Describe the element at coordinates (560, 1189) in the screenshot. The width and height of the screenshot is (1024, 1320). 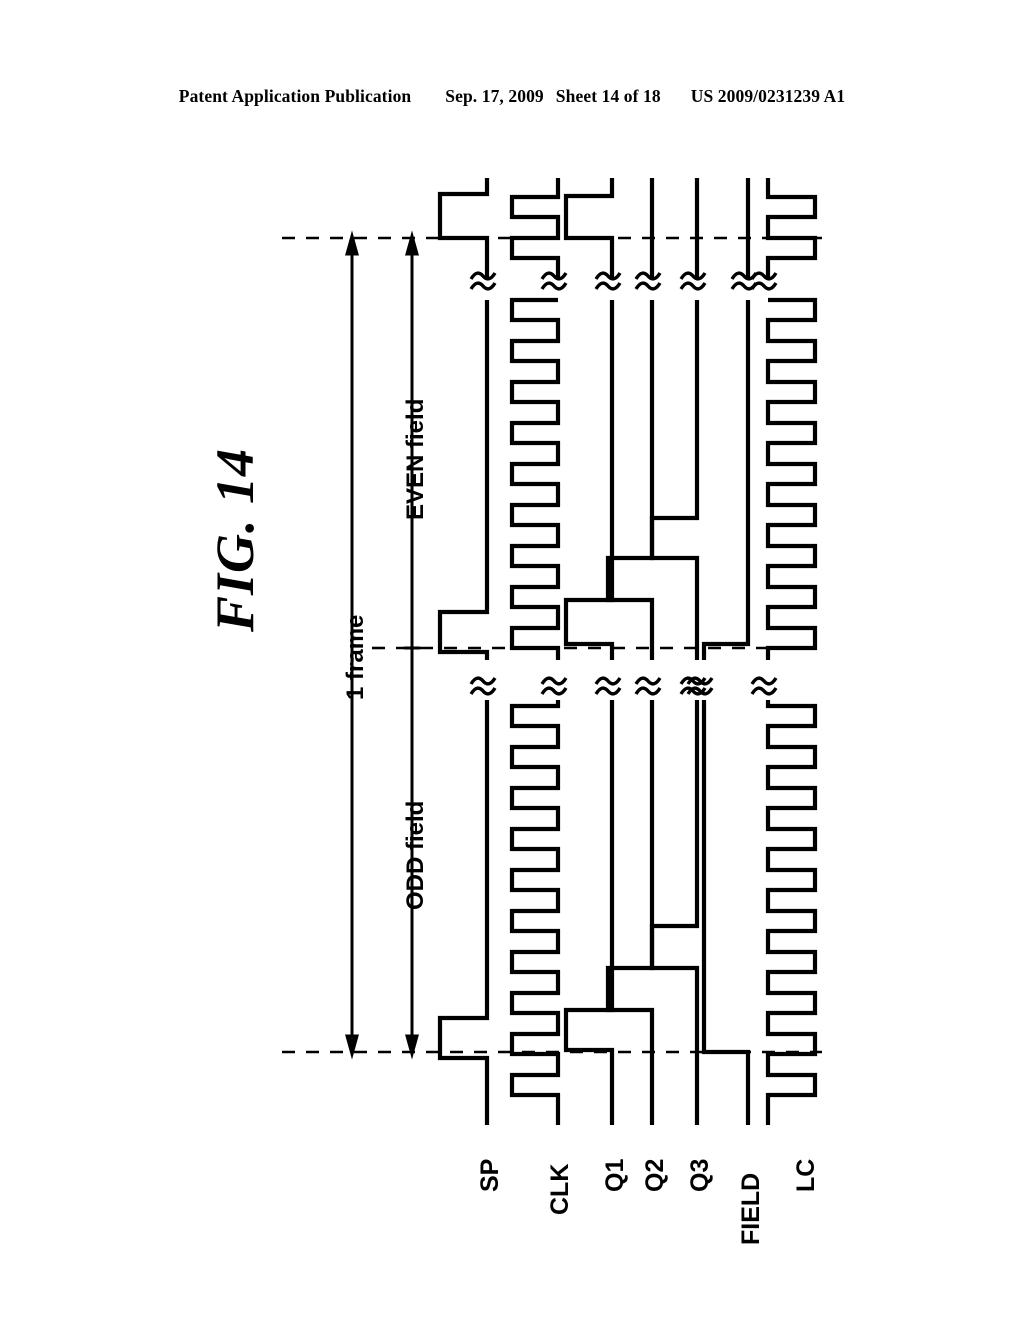
I see `signal-label-clk: CLK` at that location.